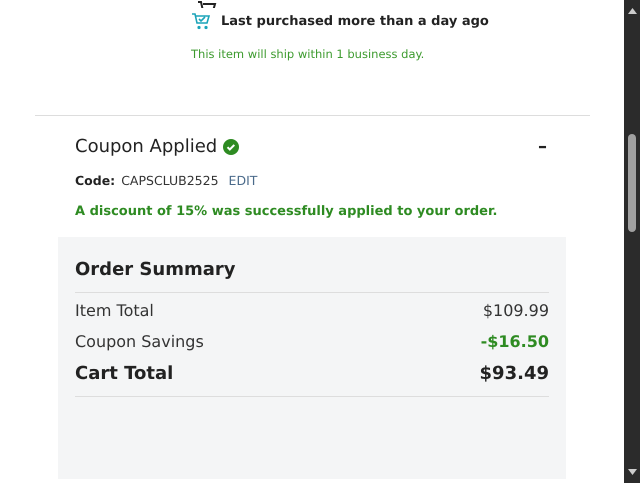  I want to click on shipping-note: This item will ship within 1 business day., so click(308, 54).